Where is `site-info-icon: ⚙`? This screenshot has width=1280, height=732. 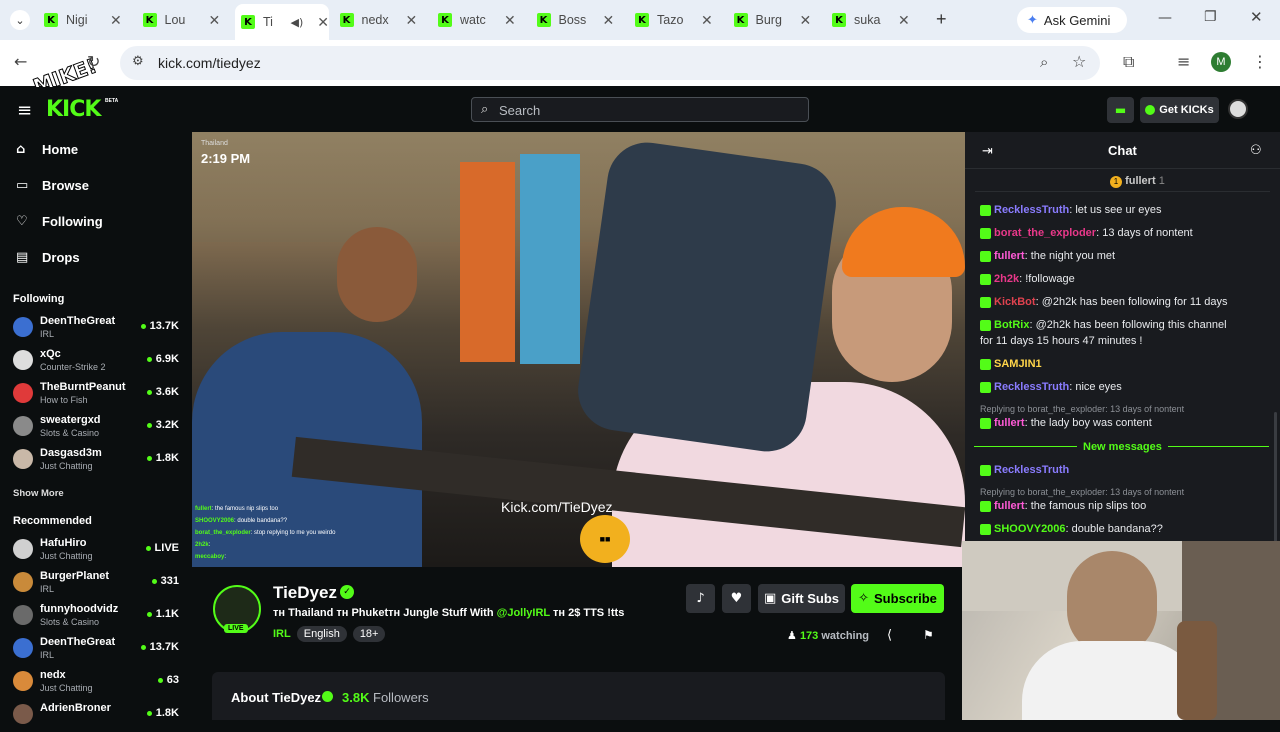
site-info-icon: ⚙ is located at coordinates (138, 61).